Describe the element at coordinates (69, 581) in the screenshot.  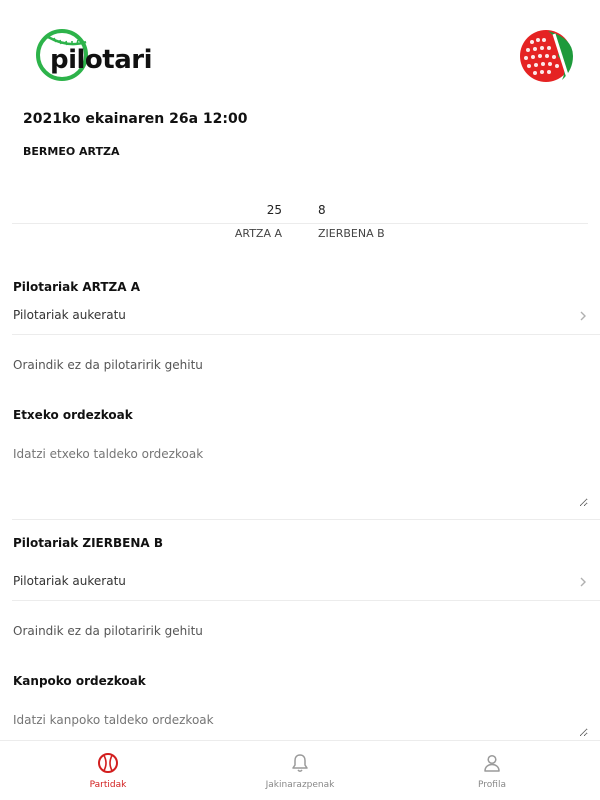
I see `away-select-players-label: Pilotariak aukeratu` at that location.